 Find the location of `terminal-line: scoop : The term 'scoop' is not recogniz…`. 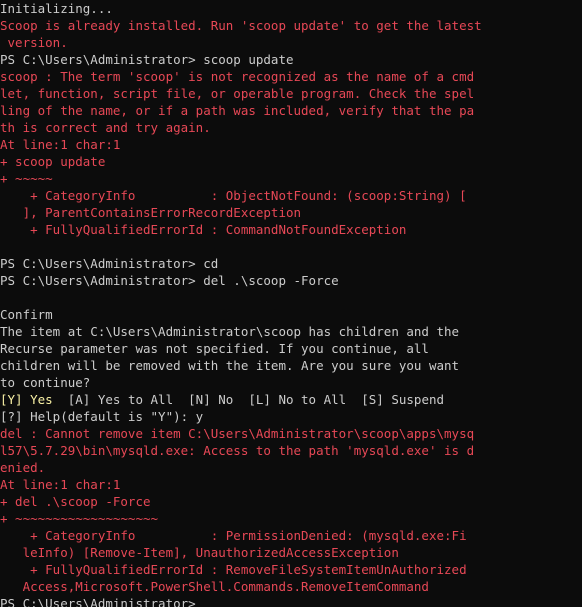

terminal-line: scoop : The term 'scoop' is not recogniz… is located at coordinates (237, 76).